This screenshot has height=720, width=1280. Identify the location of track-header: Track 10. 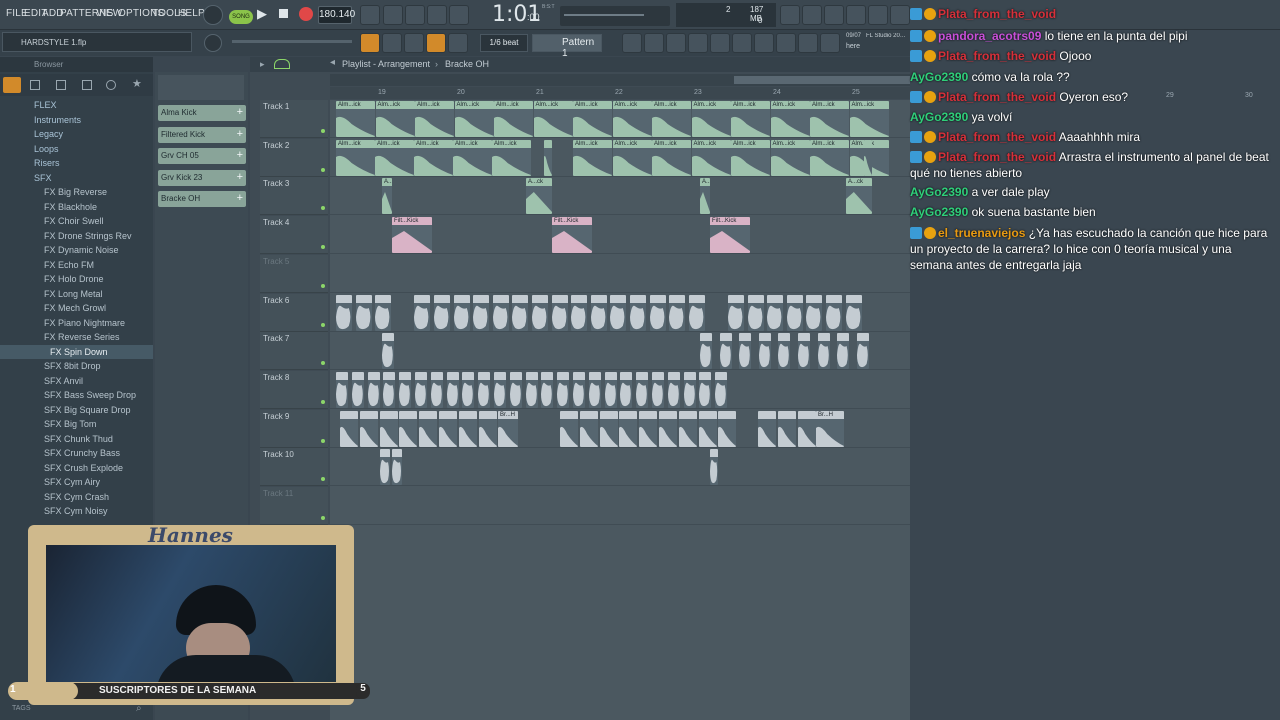
(294, 467).